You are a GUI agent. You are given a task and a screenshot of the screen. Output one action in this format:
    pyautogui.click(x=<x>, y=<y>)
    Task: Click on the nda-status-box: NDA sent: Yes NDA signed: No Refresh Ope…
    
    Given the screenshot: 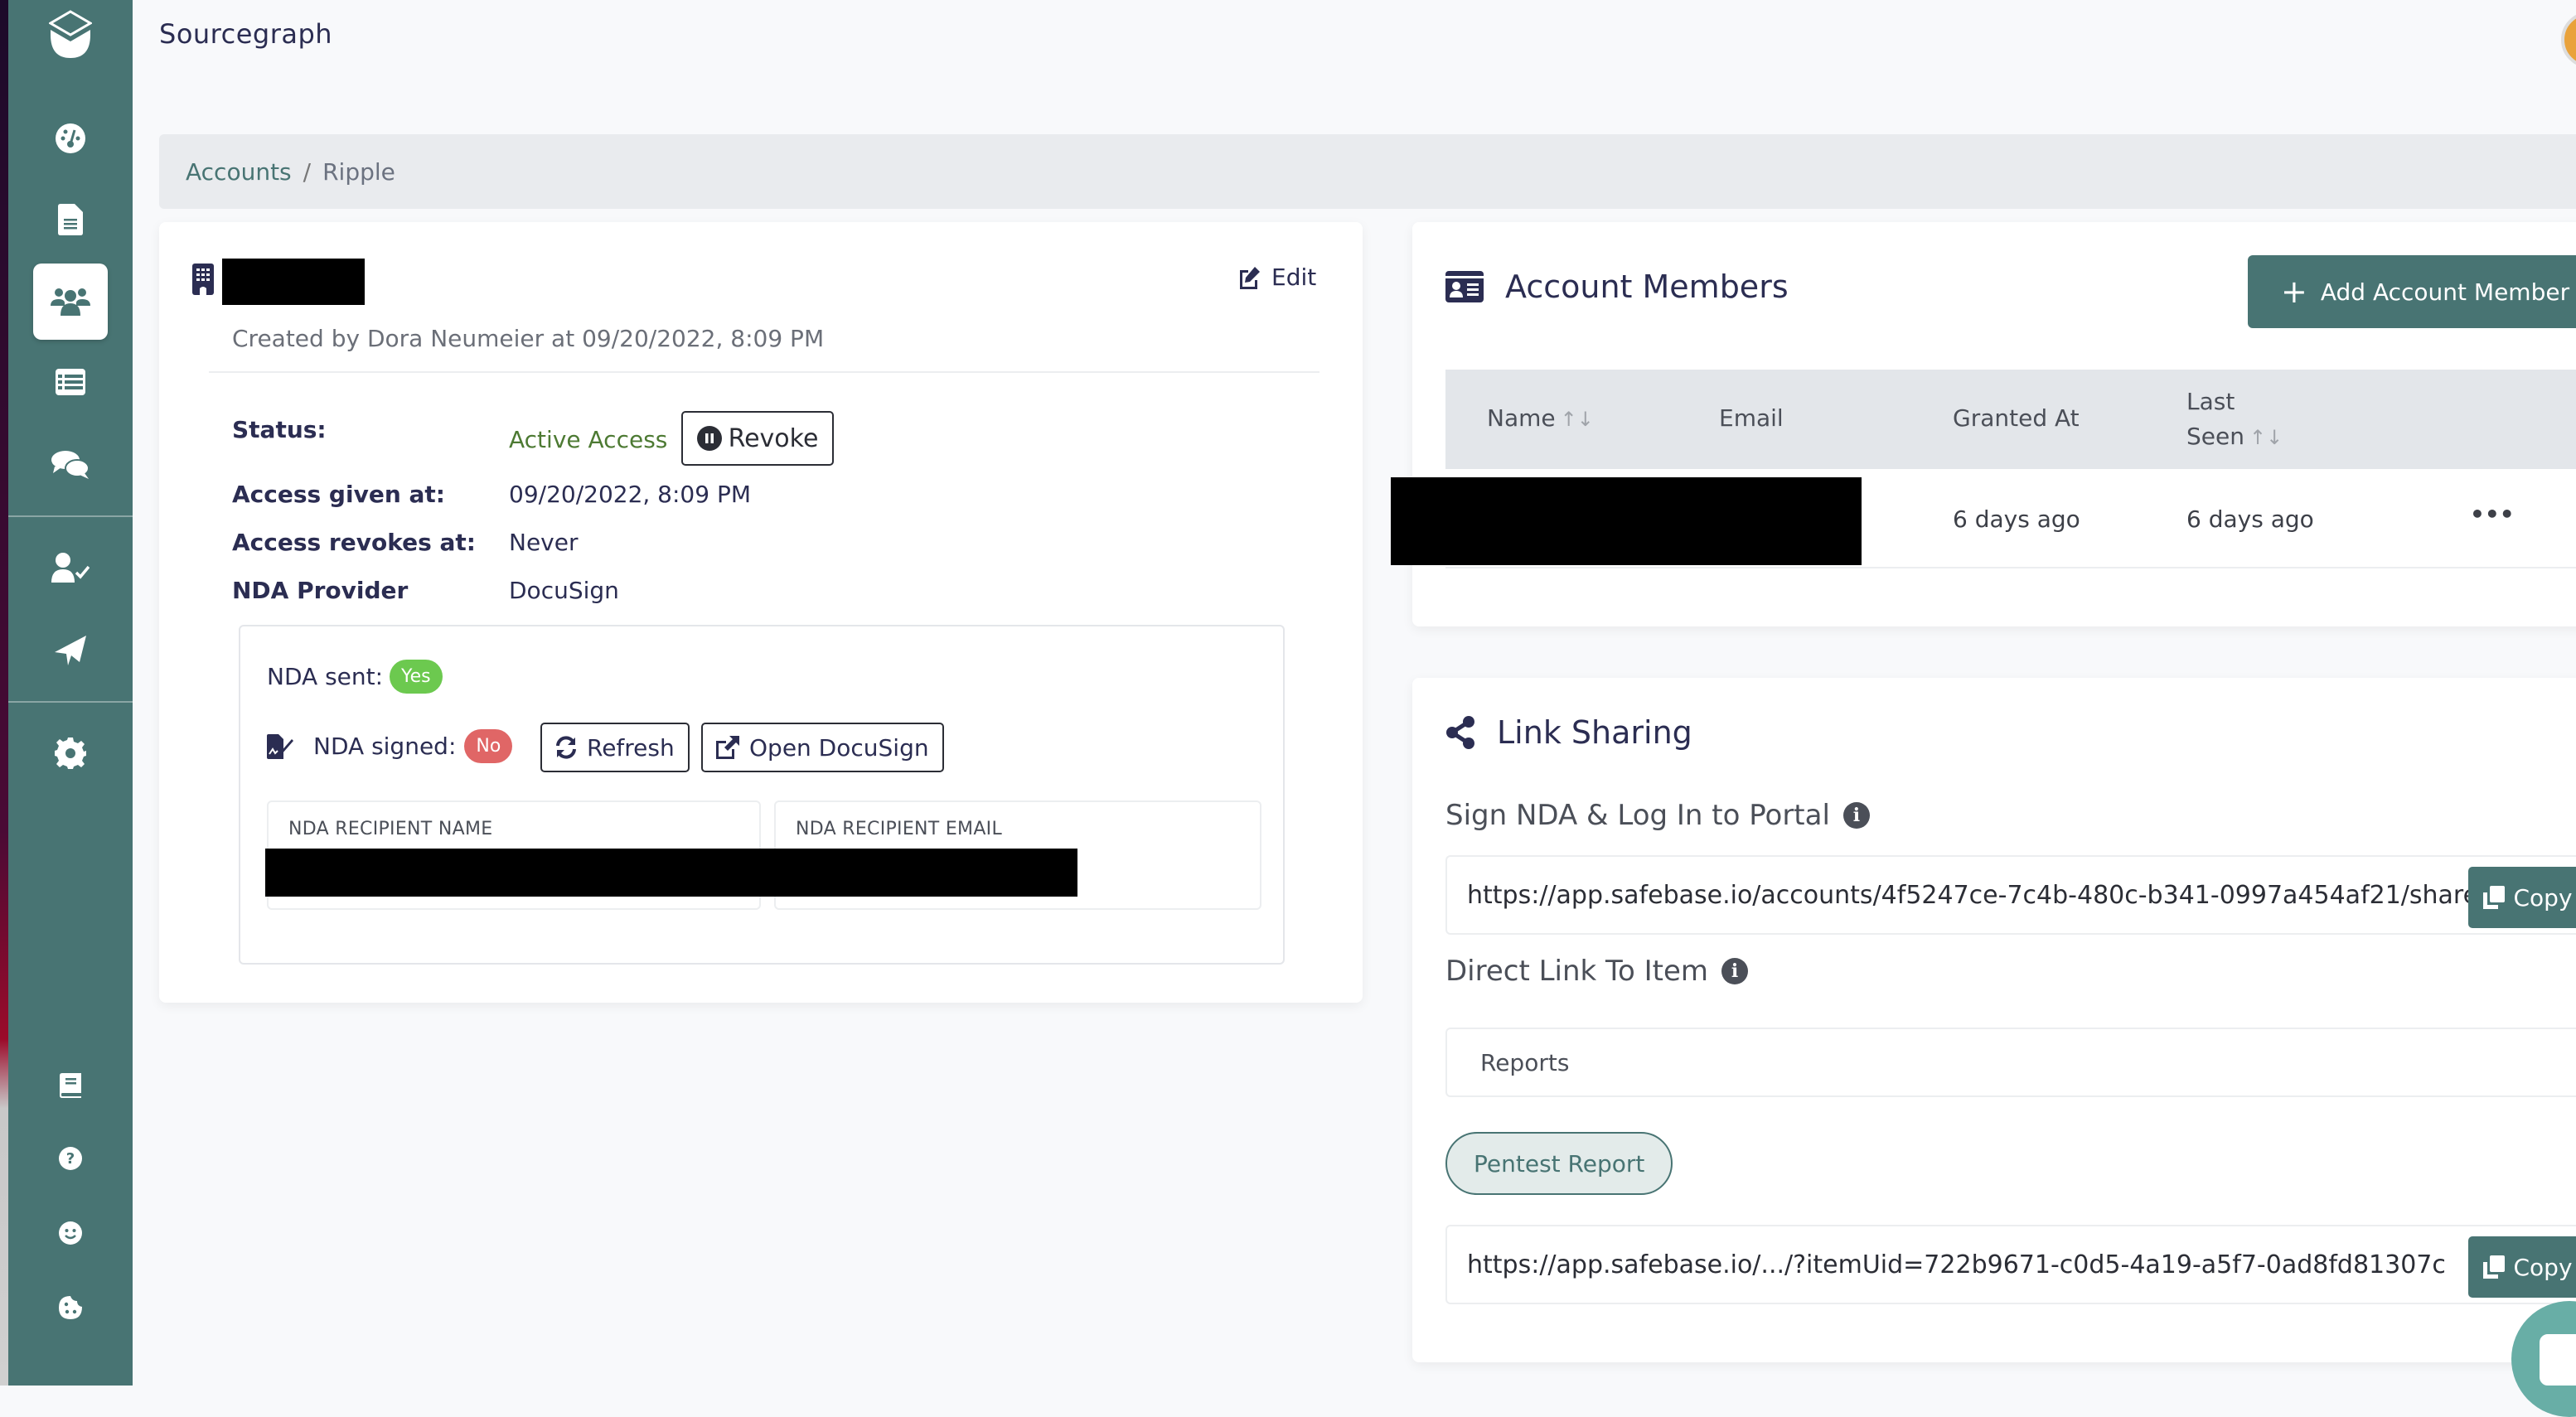 What is the action you would take?
    pyautogui.click(x=762, y=795)
    